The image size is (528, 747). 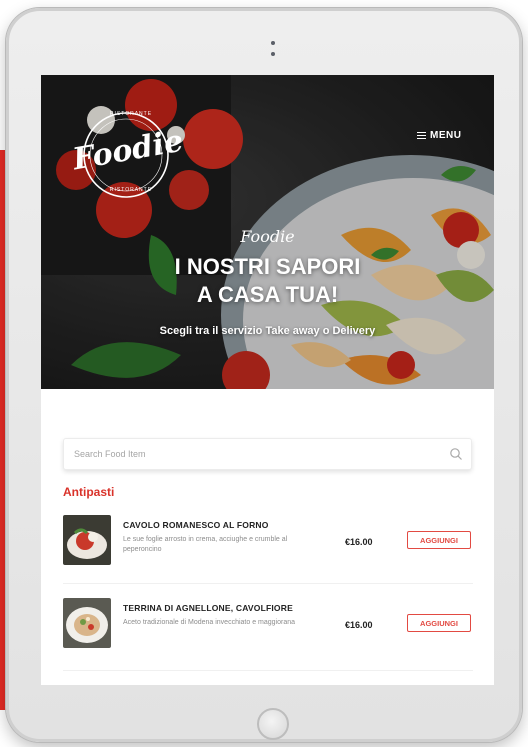 I want to click on hero-script-text: Foodie, so click(x=267, y=236).